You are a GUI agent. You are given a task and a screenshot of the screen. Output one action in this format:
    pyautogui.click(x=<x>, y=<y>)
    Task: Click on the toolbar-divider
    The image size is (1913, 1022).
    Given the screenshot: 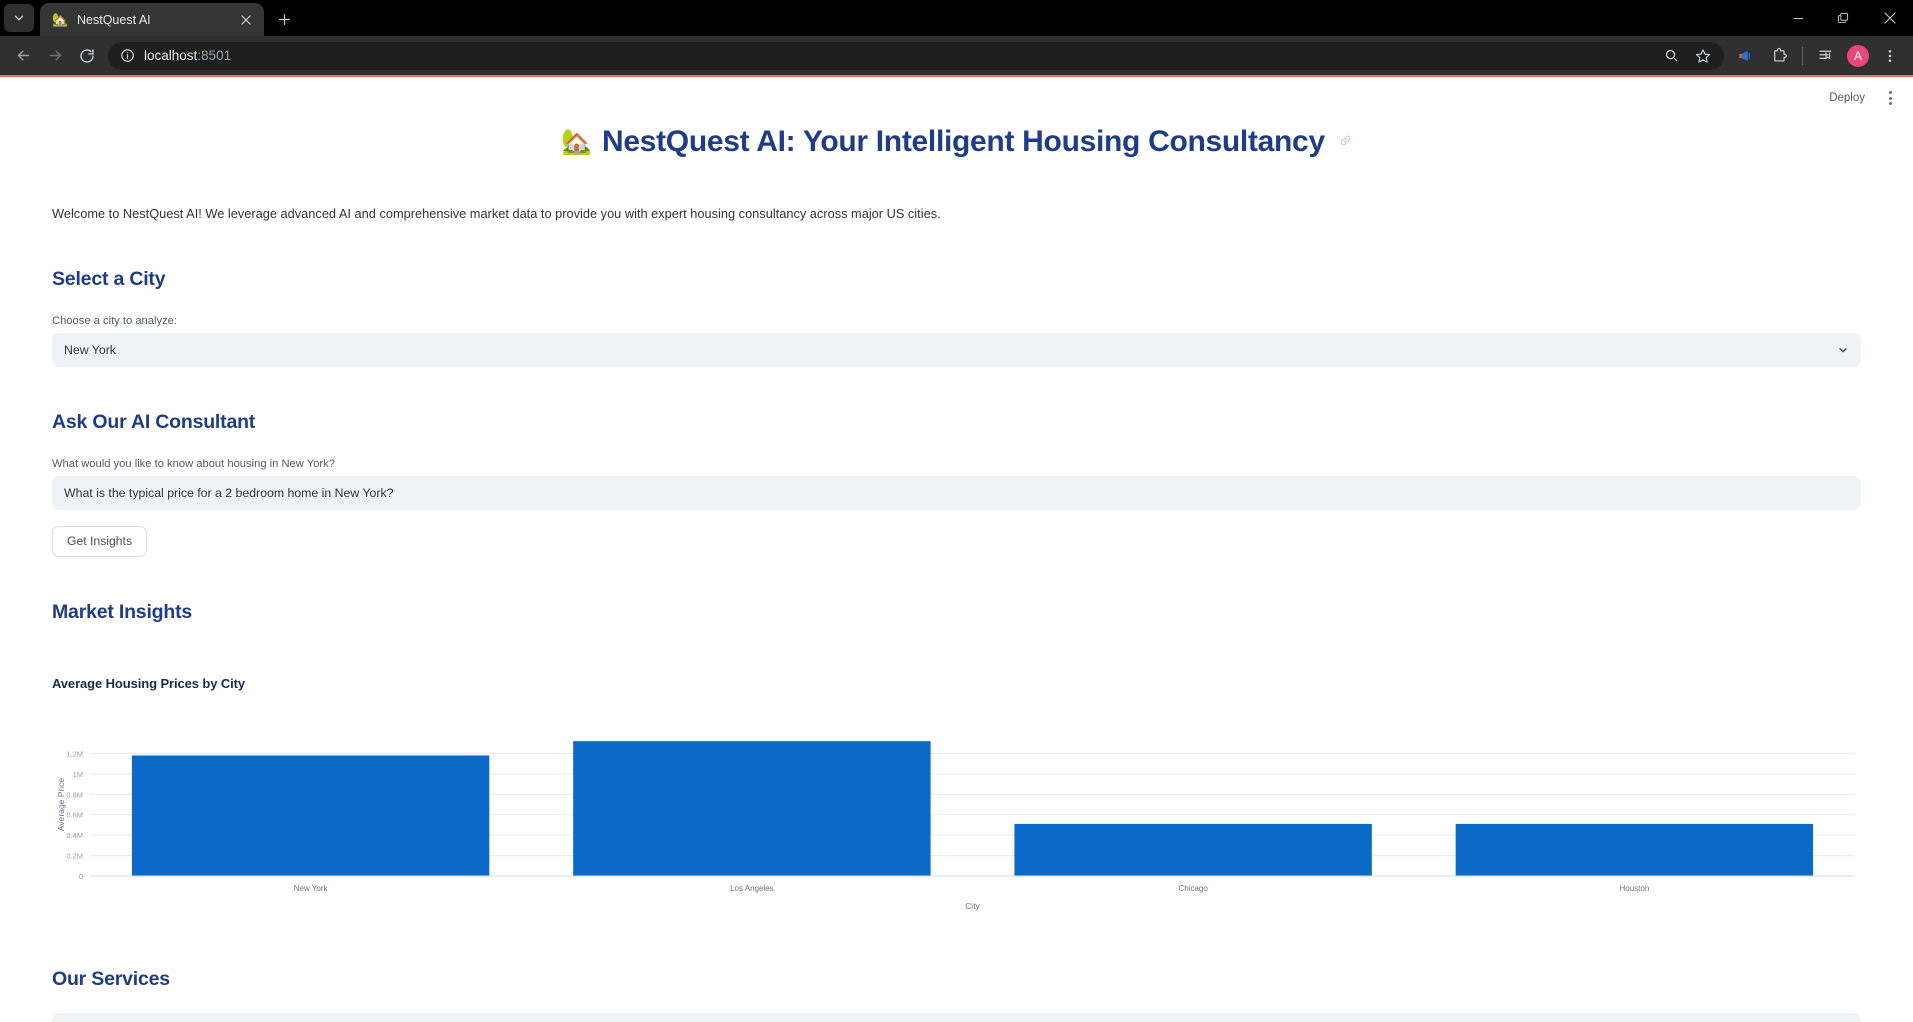 What is the action you would take?
    pyautogui.click(x=1802, y=55)
    